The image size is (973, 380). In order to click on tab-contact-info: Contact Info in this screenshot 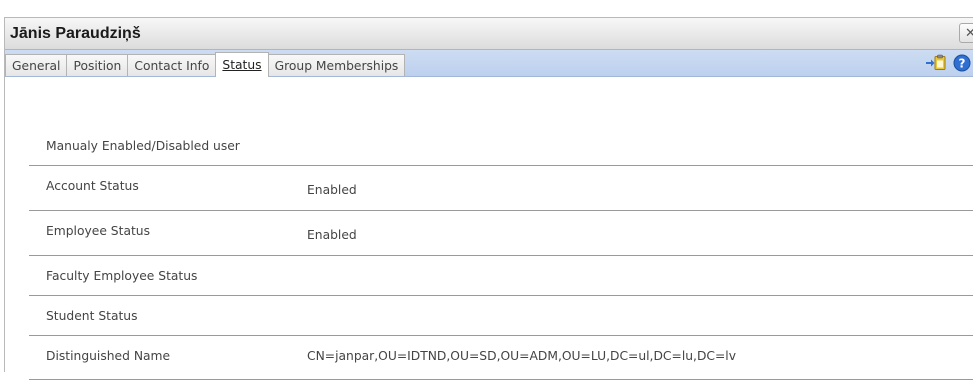, I will do `click(172, 65)`.